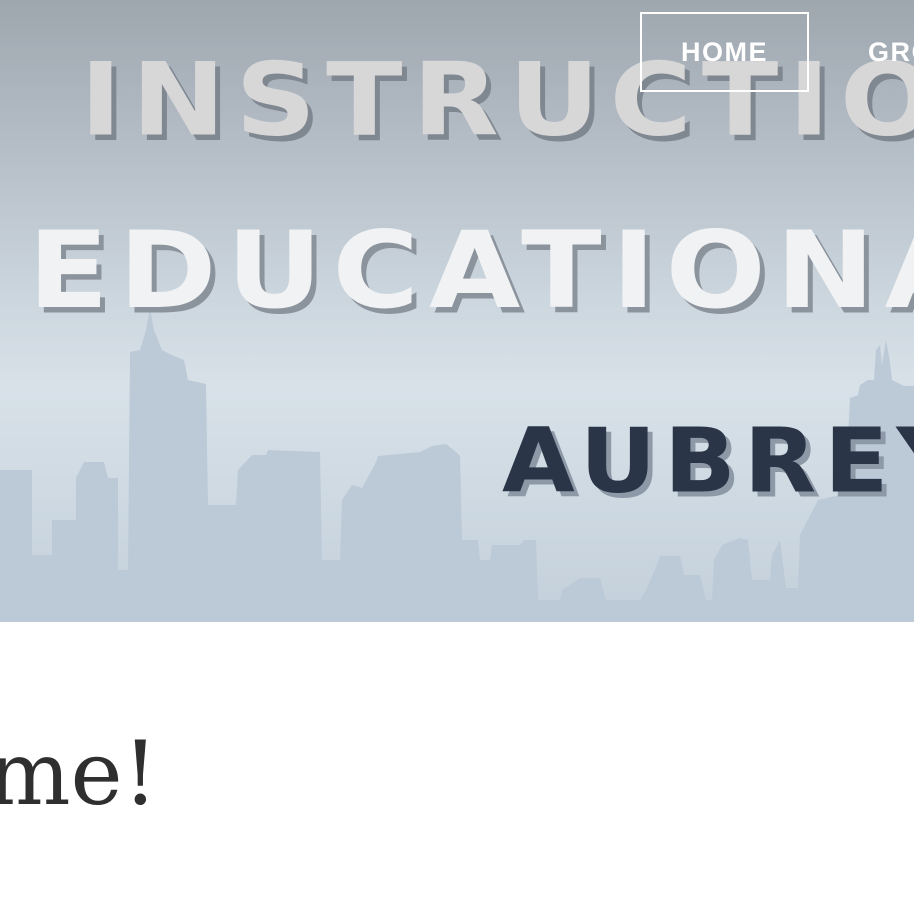 The image size is (914, 914). Describe the element at coordinates (891, 52) in the screenshot. I see `nav-link-groups: GROUPS` at that location.